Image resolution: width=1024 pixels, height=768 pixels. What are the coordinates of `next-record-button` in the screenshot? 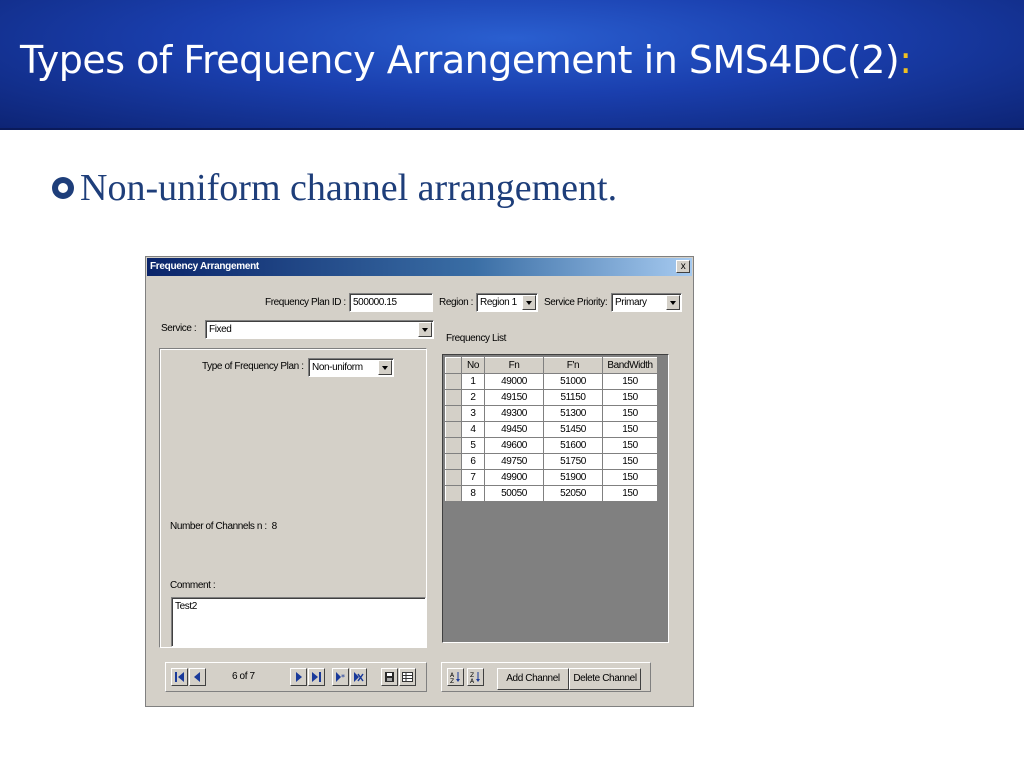 It's located at (298, 677).